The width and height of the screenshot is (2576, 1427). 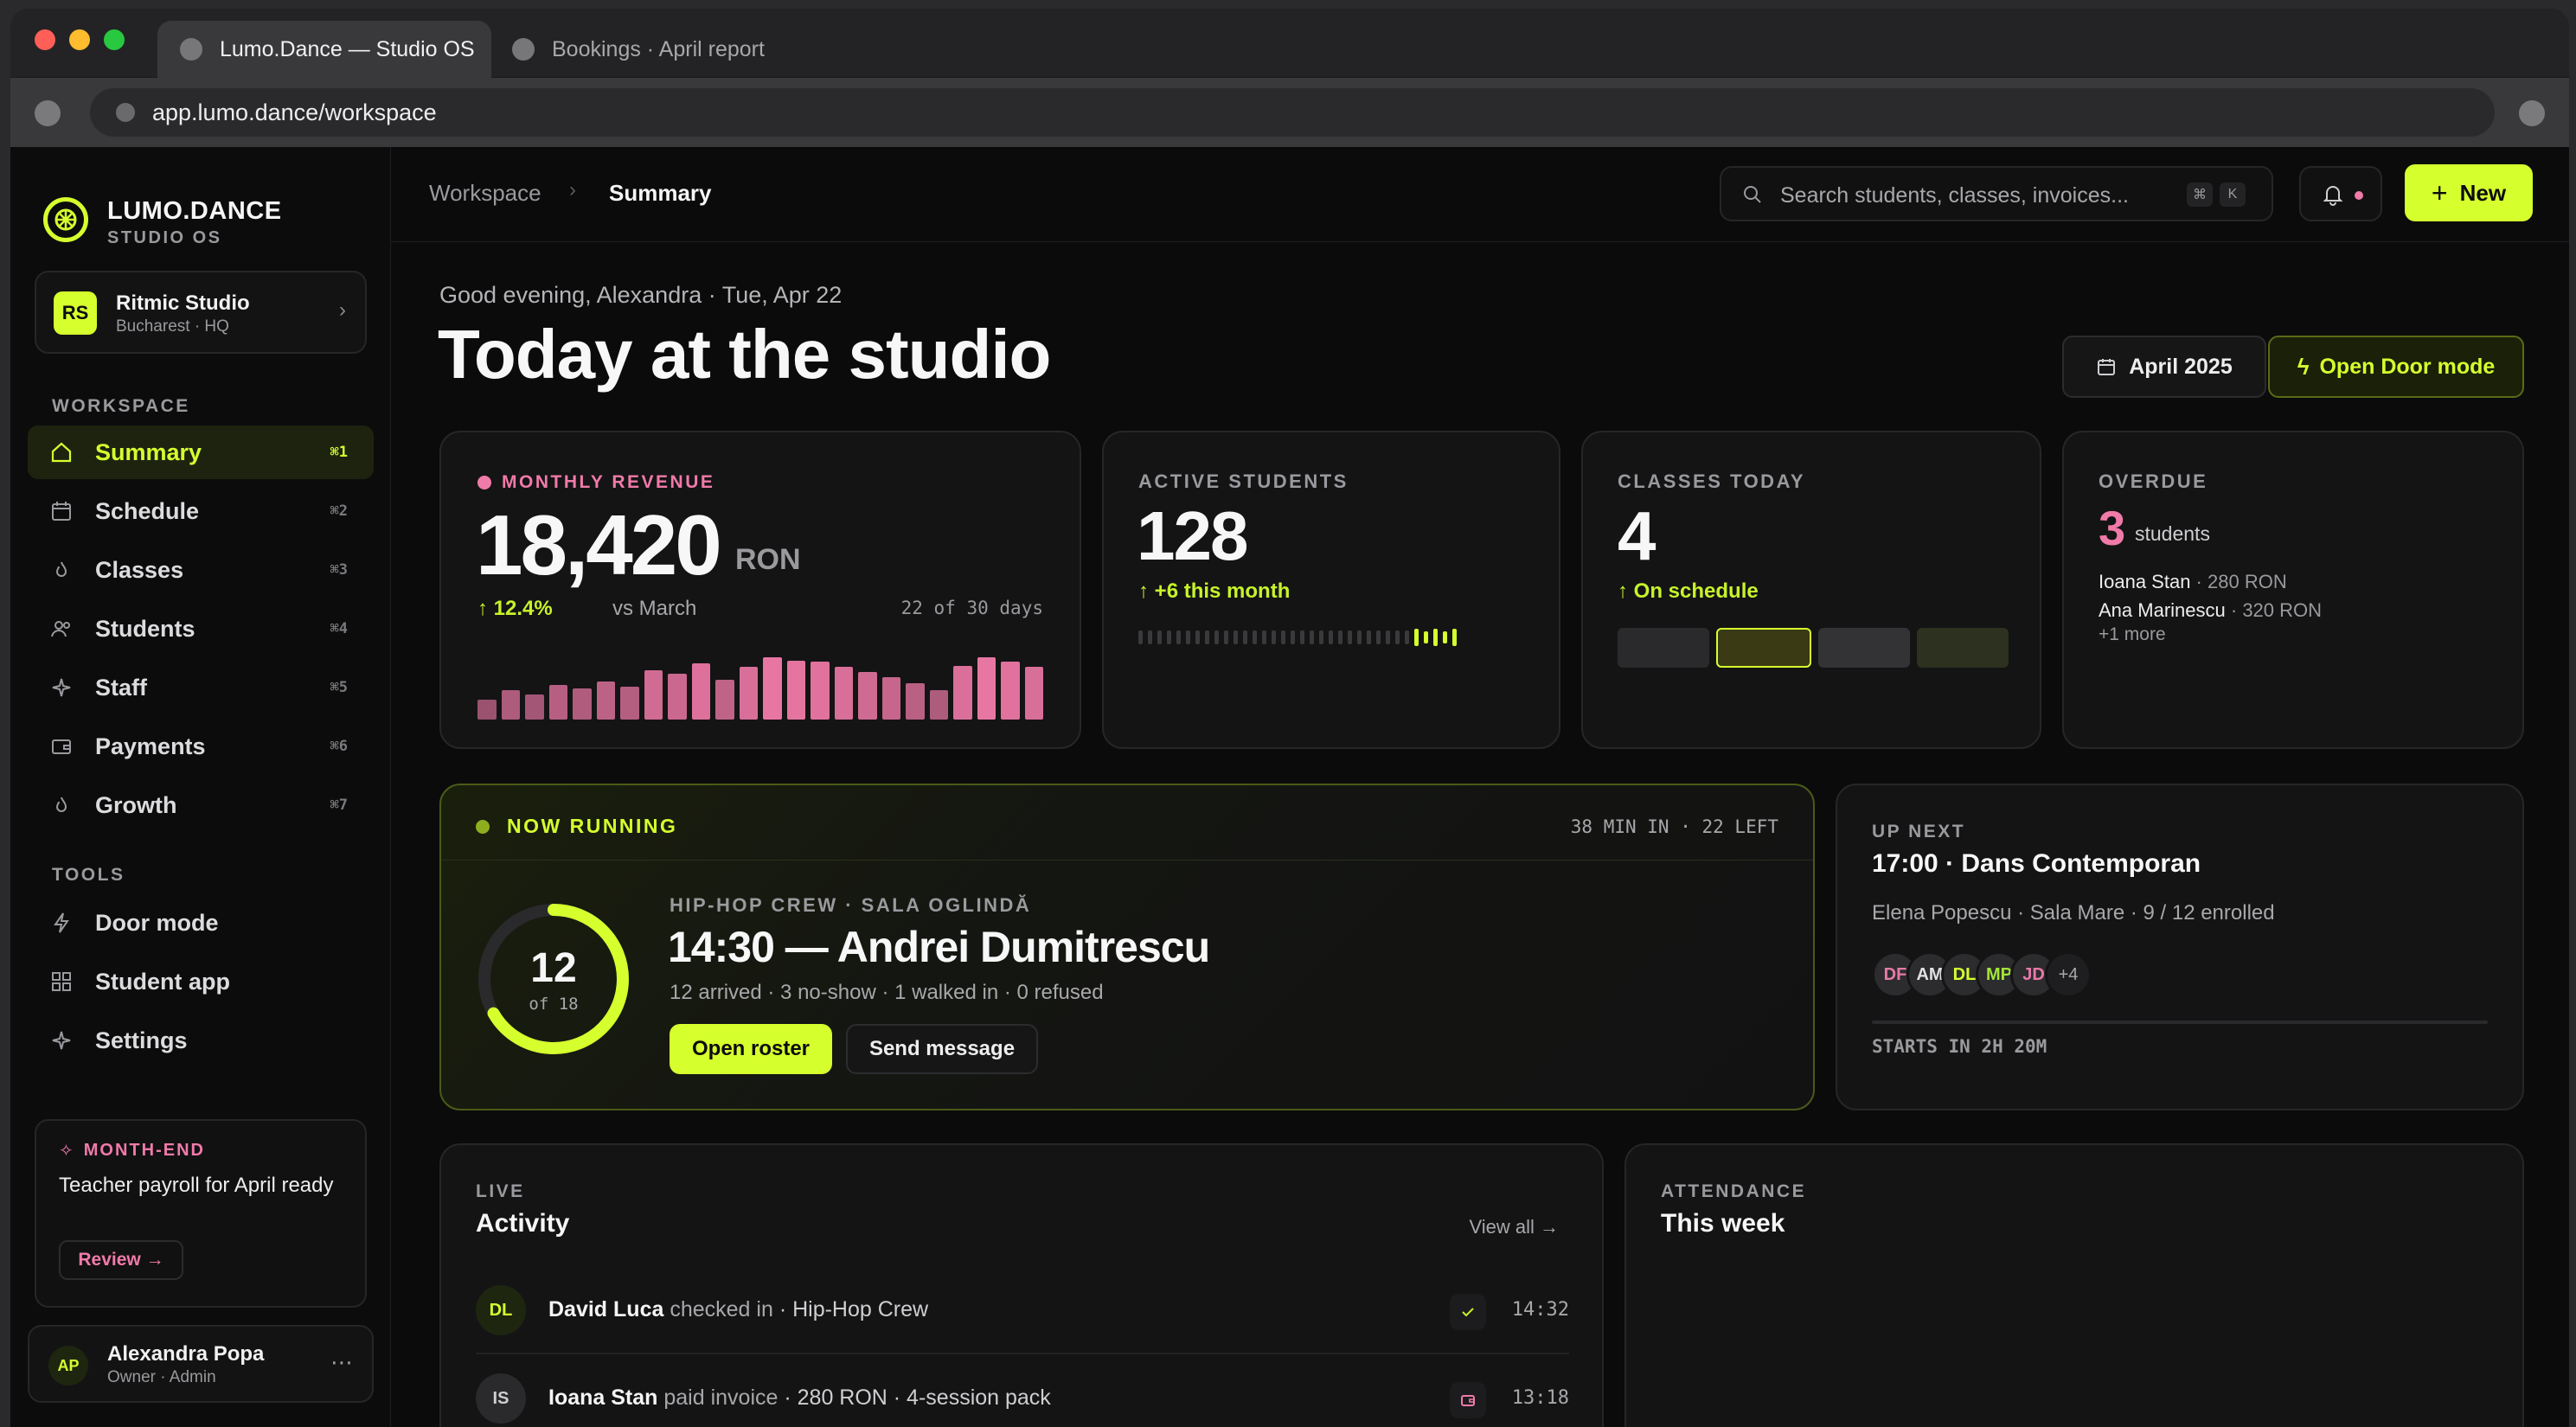 I want to click on class-info: HIP-HOP CREW · SALA OGLINDĂ, so click(x=851, y=905).